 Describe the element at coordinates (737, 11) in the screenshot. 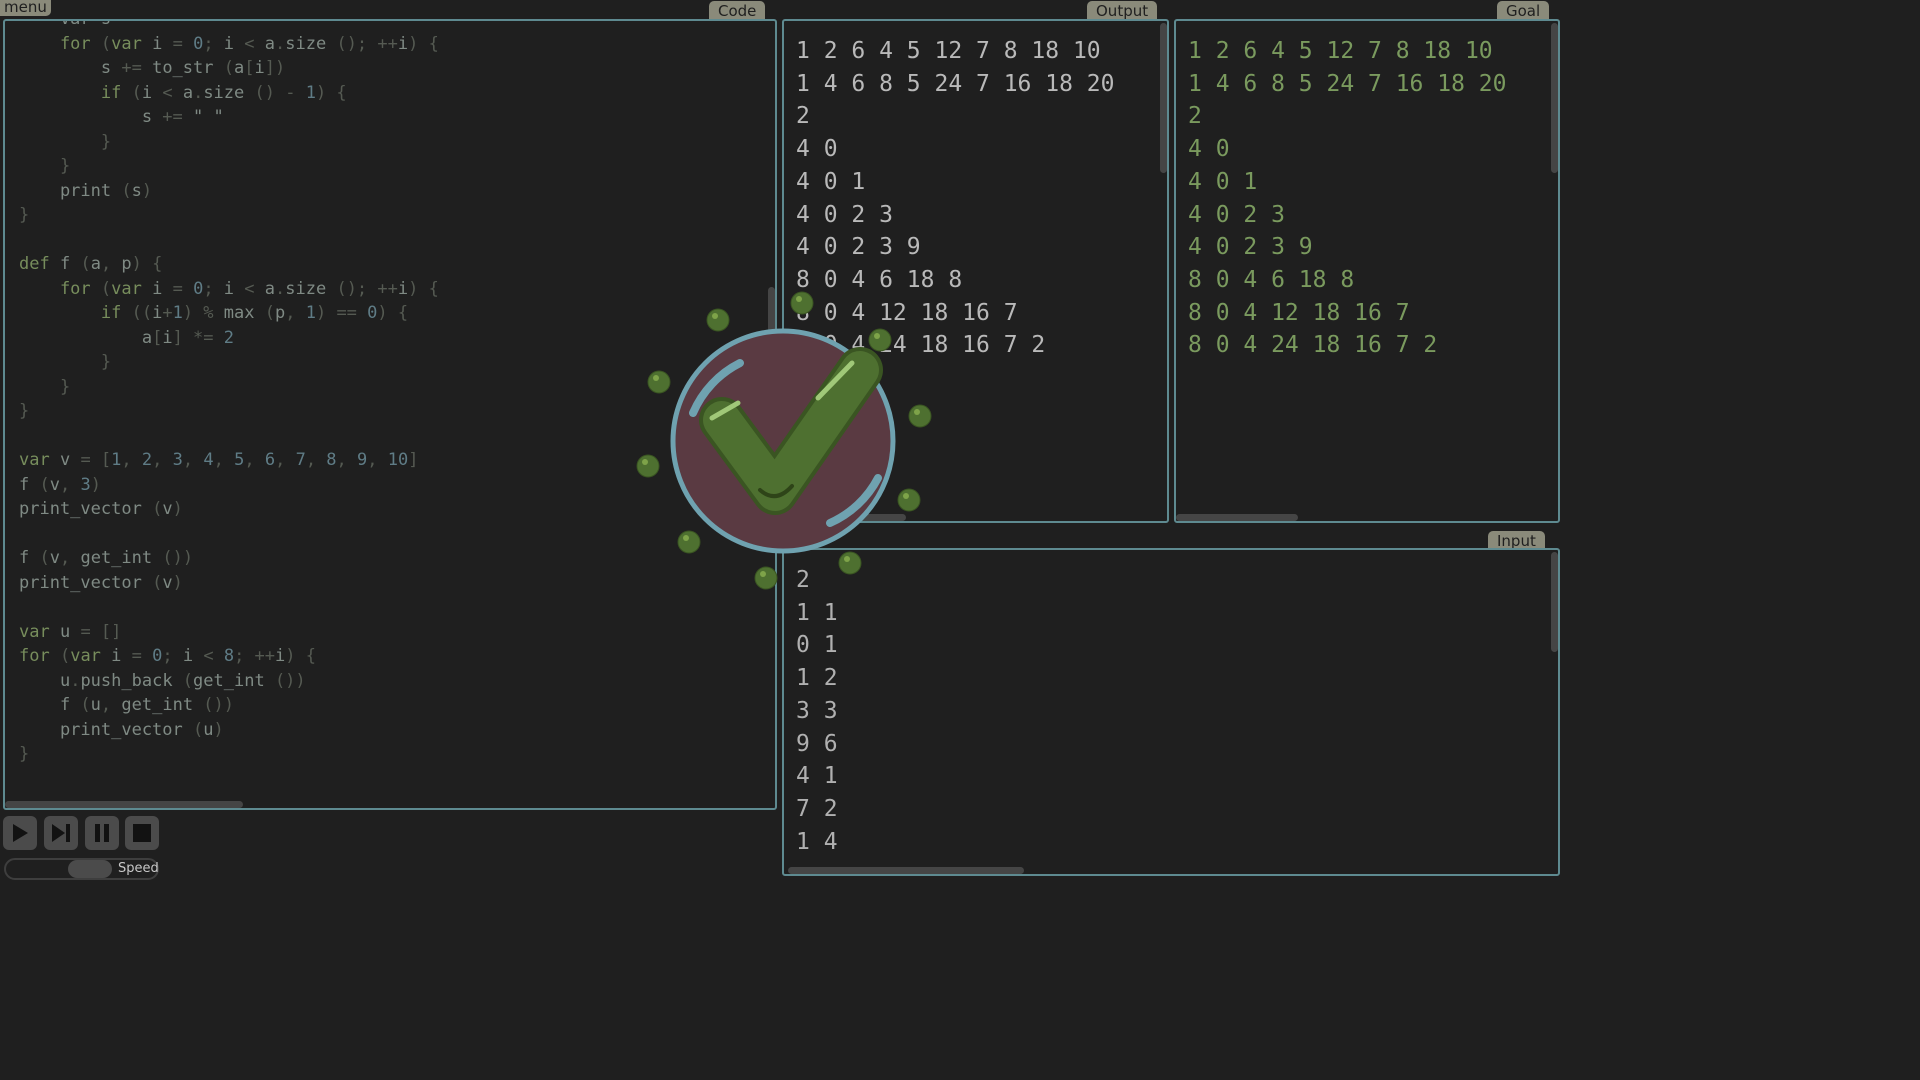

I see `tab-code: Code` at that location.